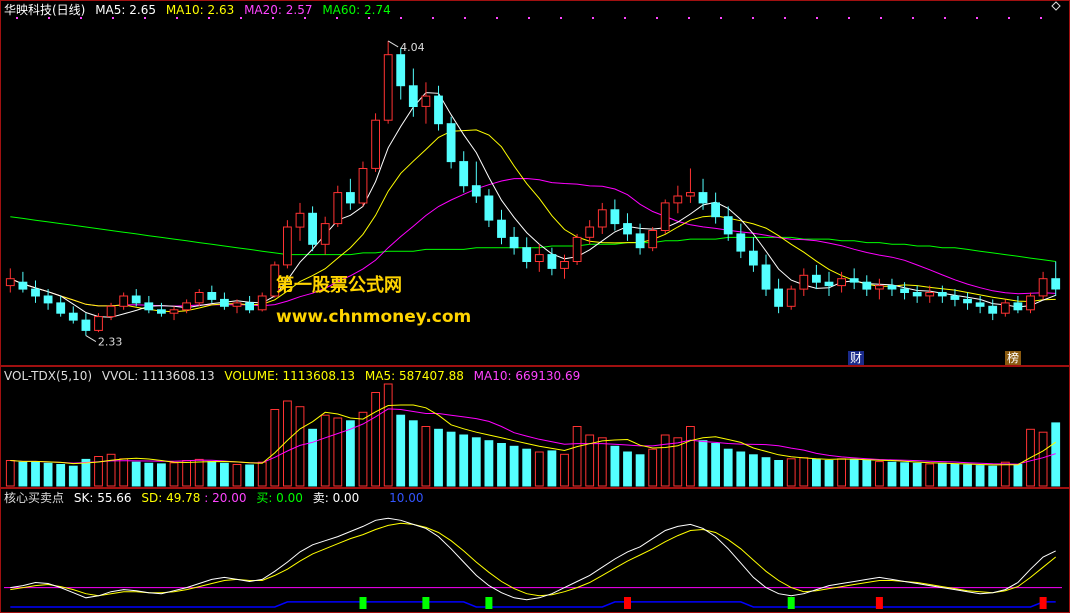  Describe the element at coordinates (356, 10) in the screenshot. I see `ma60-value: MA60: 2.74` at that location.